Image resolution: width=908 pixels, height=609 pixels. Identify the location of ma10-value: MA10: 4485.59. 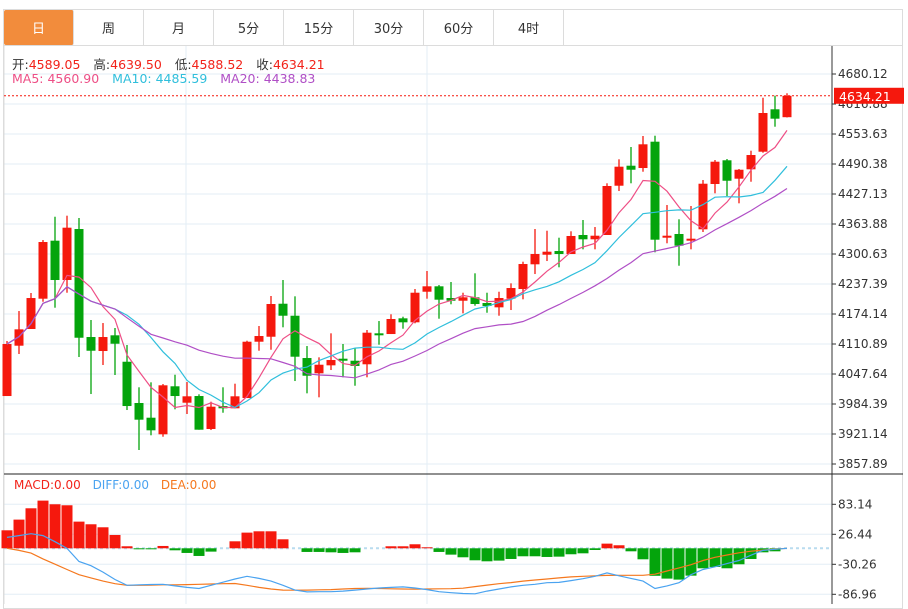
(160, 78).